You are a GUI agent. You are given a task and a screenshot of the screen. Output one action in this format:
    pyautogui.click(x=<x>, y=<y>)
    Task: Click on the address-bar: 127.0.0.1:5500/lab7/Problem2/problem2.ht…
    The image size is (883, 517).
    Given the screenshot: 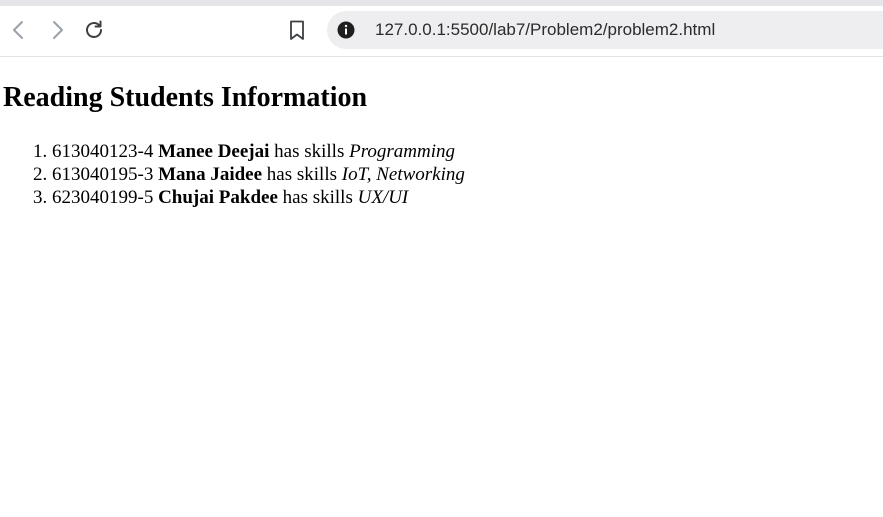 What is the action you would take?
    pyautogui.click(x=605, y=30)
    